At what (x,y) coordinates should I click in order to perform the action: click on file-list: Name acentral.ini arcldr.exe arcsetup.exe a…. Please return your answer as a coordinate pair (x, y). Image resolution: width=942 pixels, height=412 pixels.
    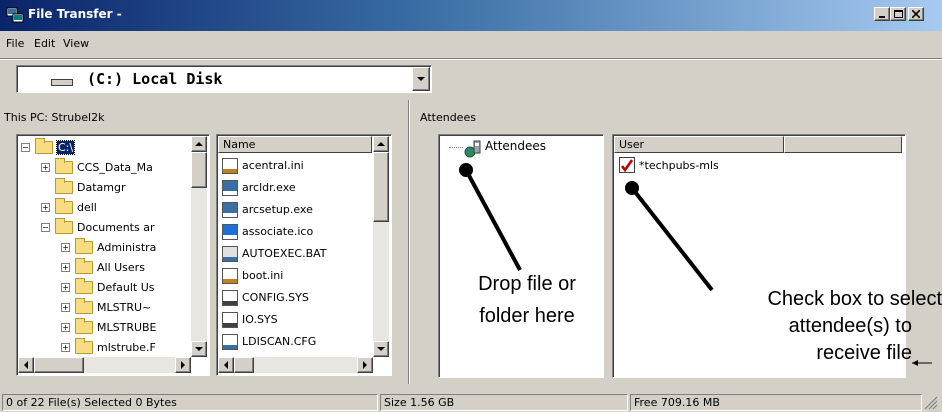
    Looking at the image, I should click on (304, 255).